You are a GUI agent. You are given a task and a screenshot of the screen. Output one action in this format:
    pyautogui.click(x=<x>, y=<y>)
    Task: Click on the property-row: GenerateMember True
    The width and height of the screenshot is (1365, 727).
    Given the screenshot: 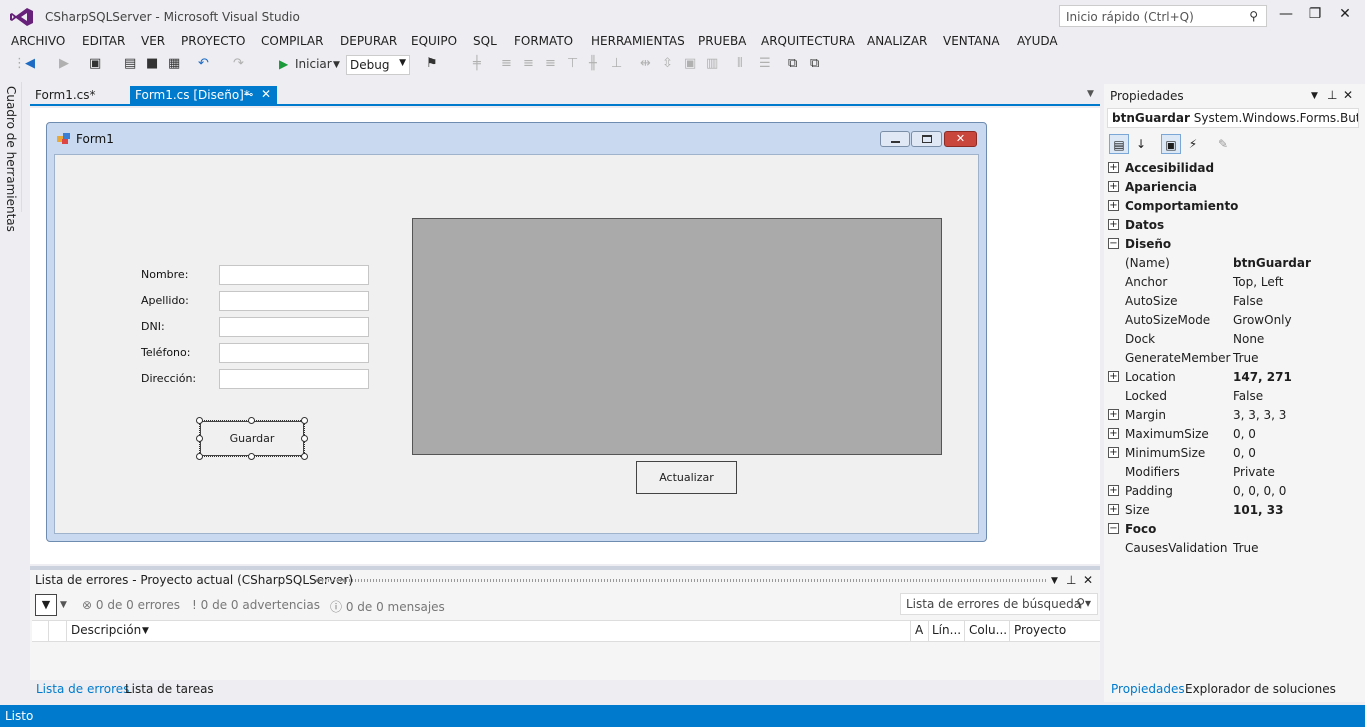 What is the action you would take?
    pyautogui.click(x=1234, y=358)
    